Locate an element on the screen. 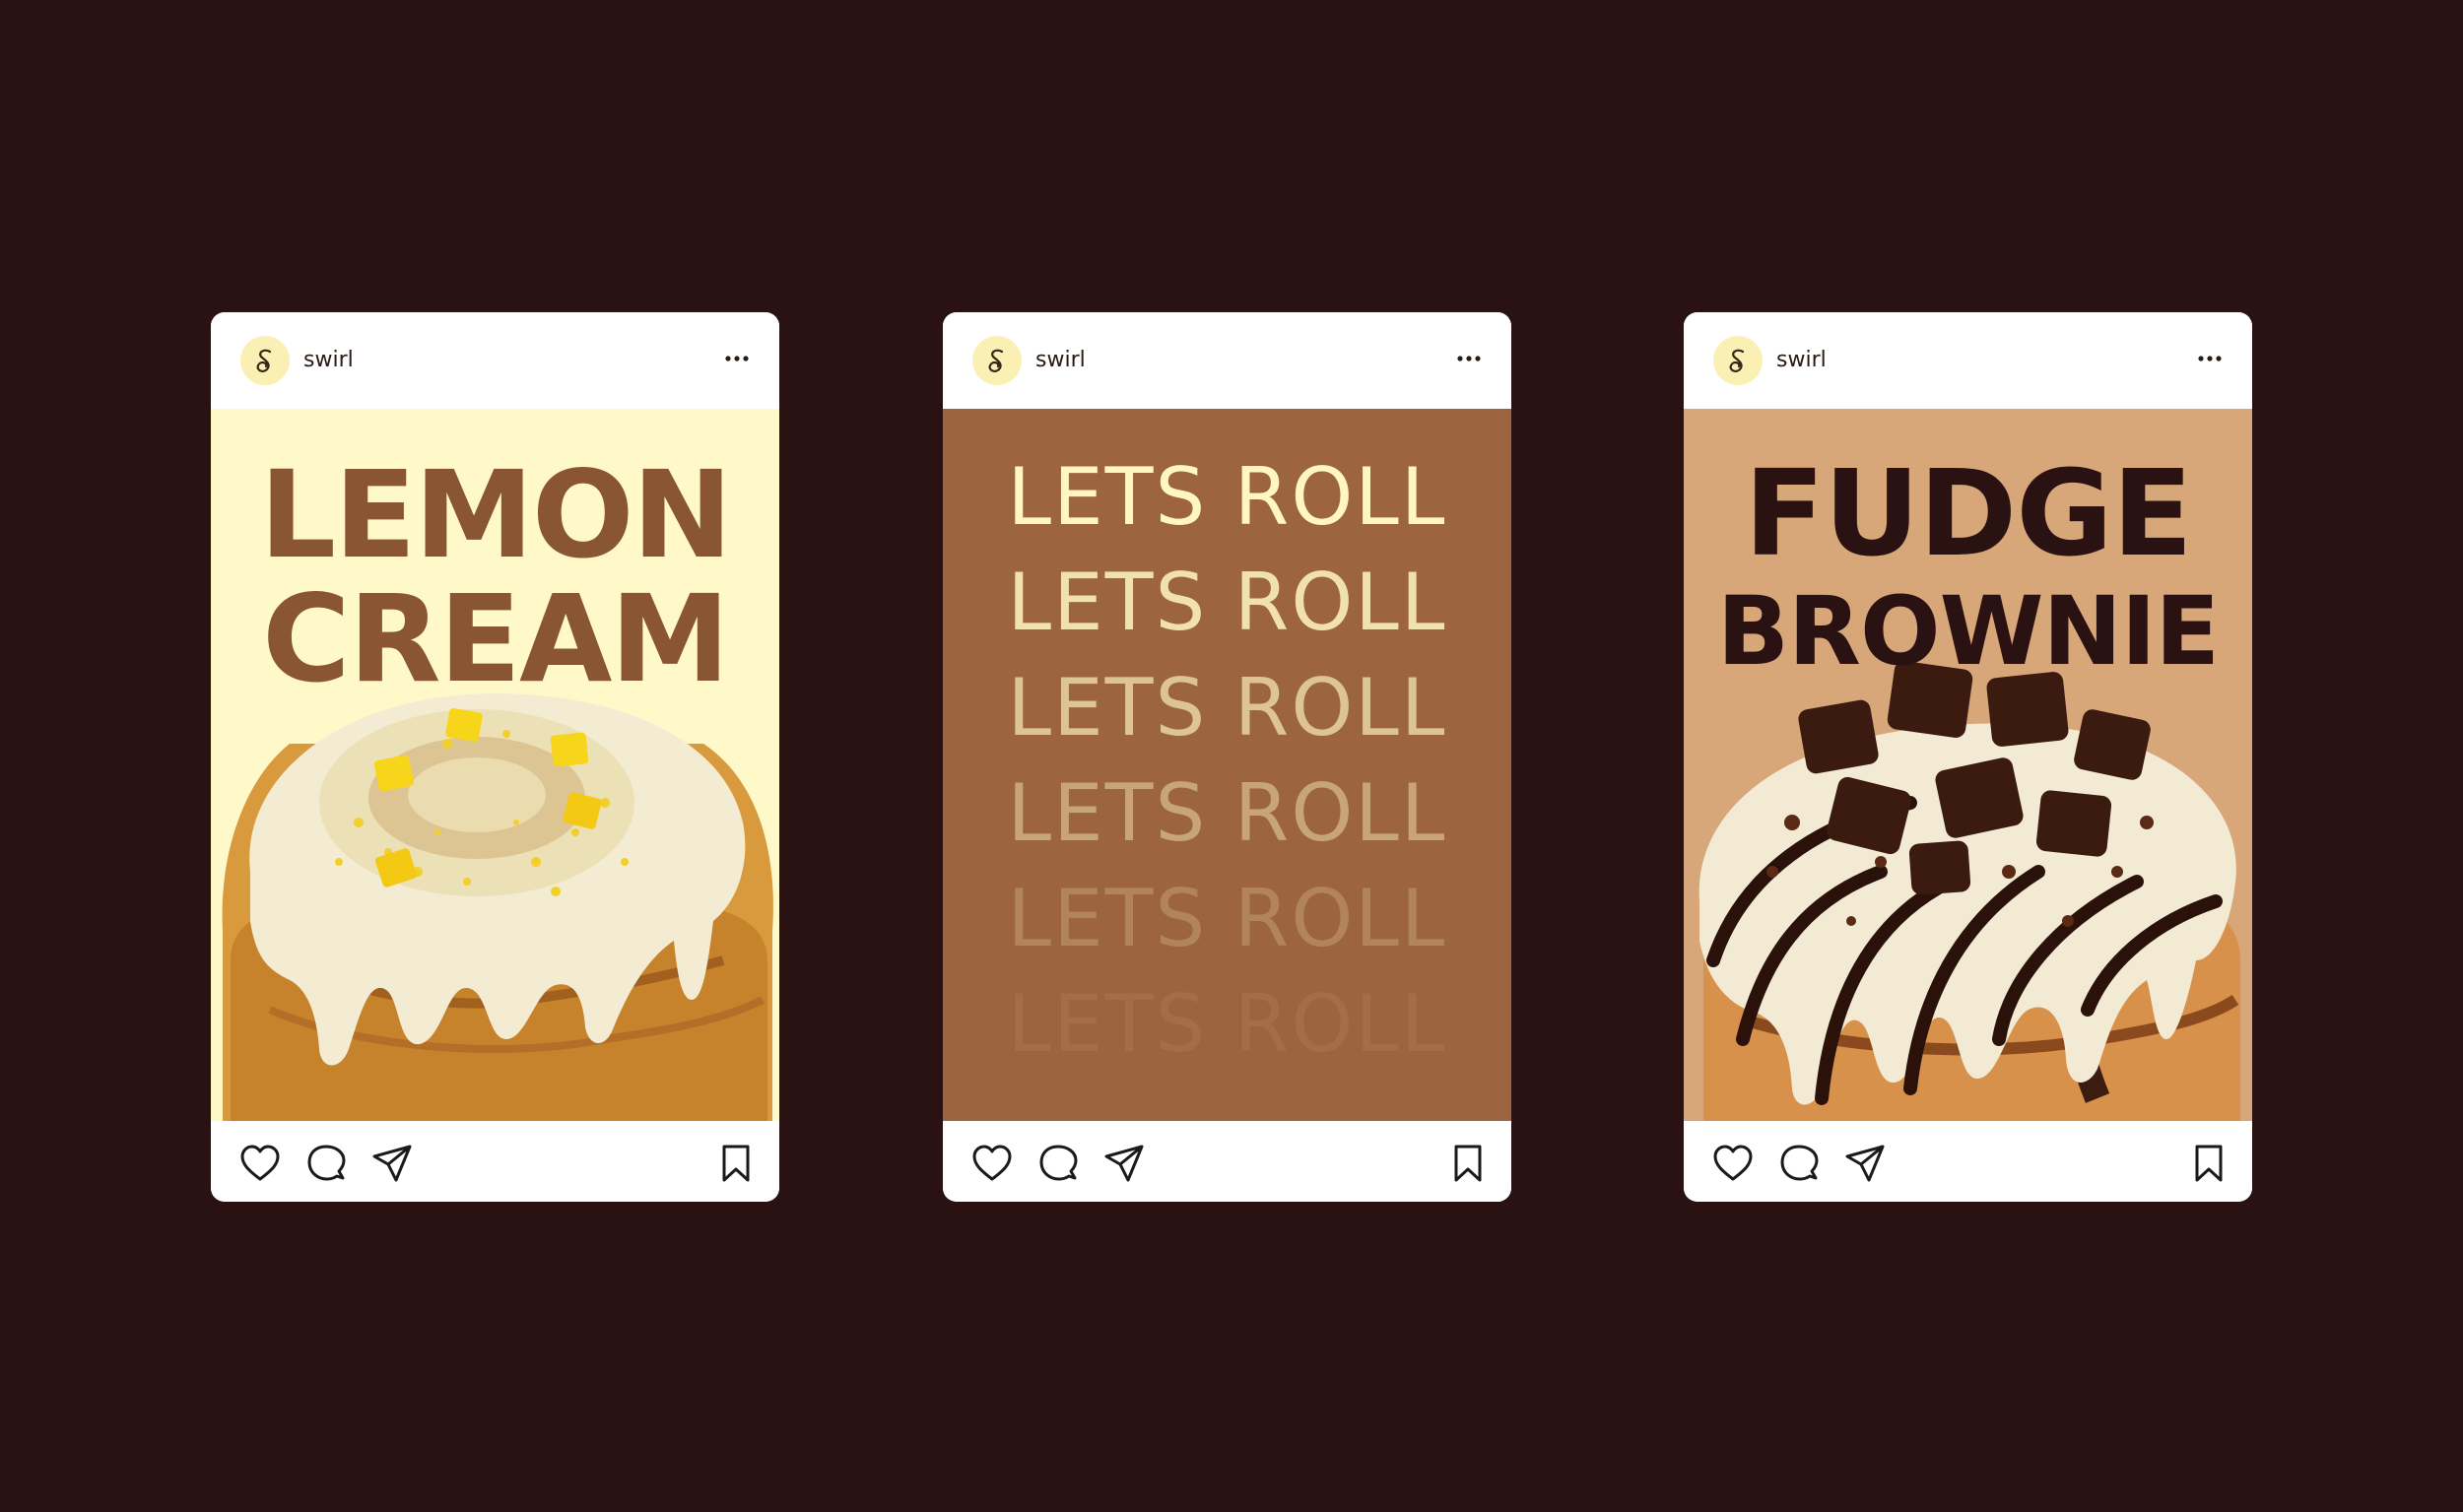 This screenshot has width=2463, height=1512. headline-line-1: FUDGE is located at coordinates (1968, 514).